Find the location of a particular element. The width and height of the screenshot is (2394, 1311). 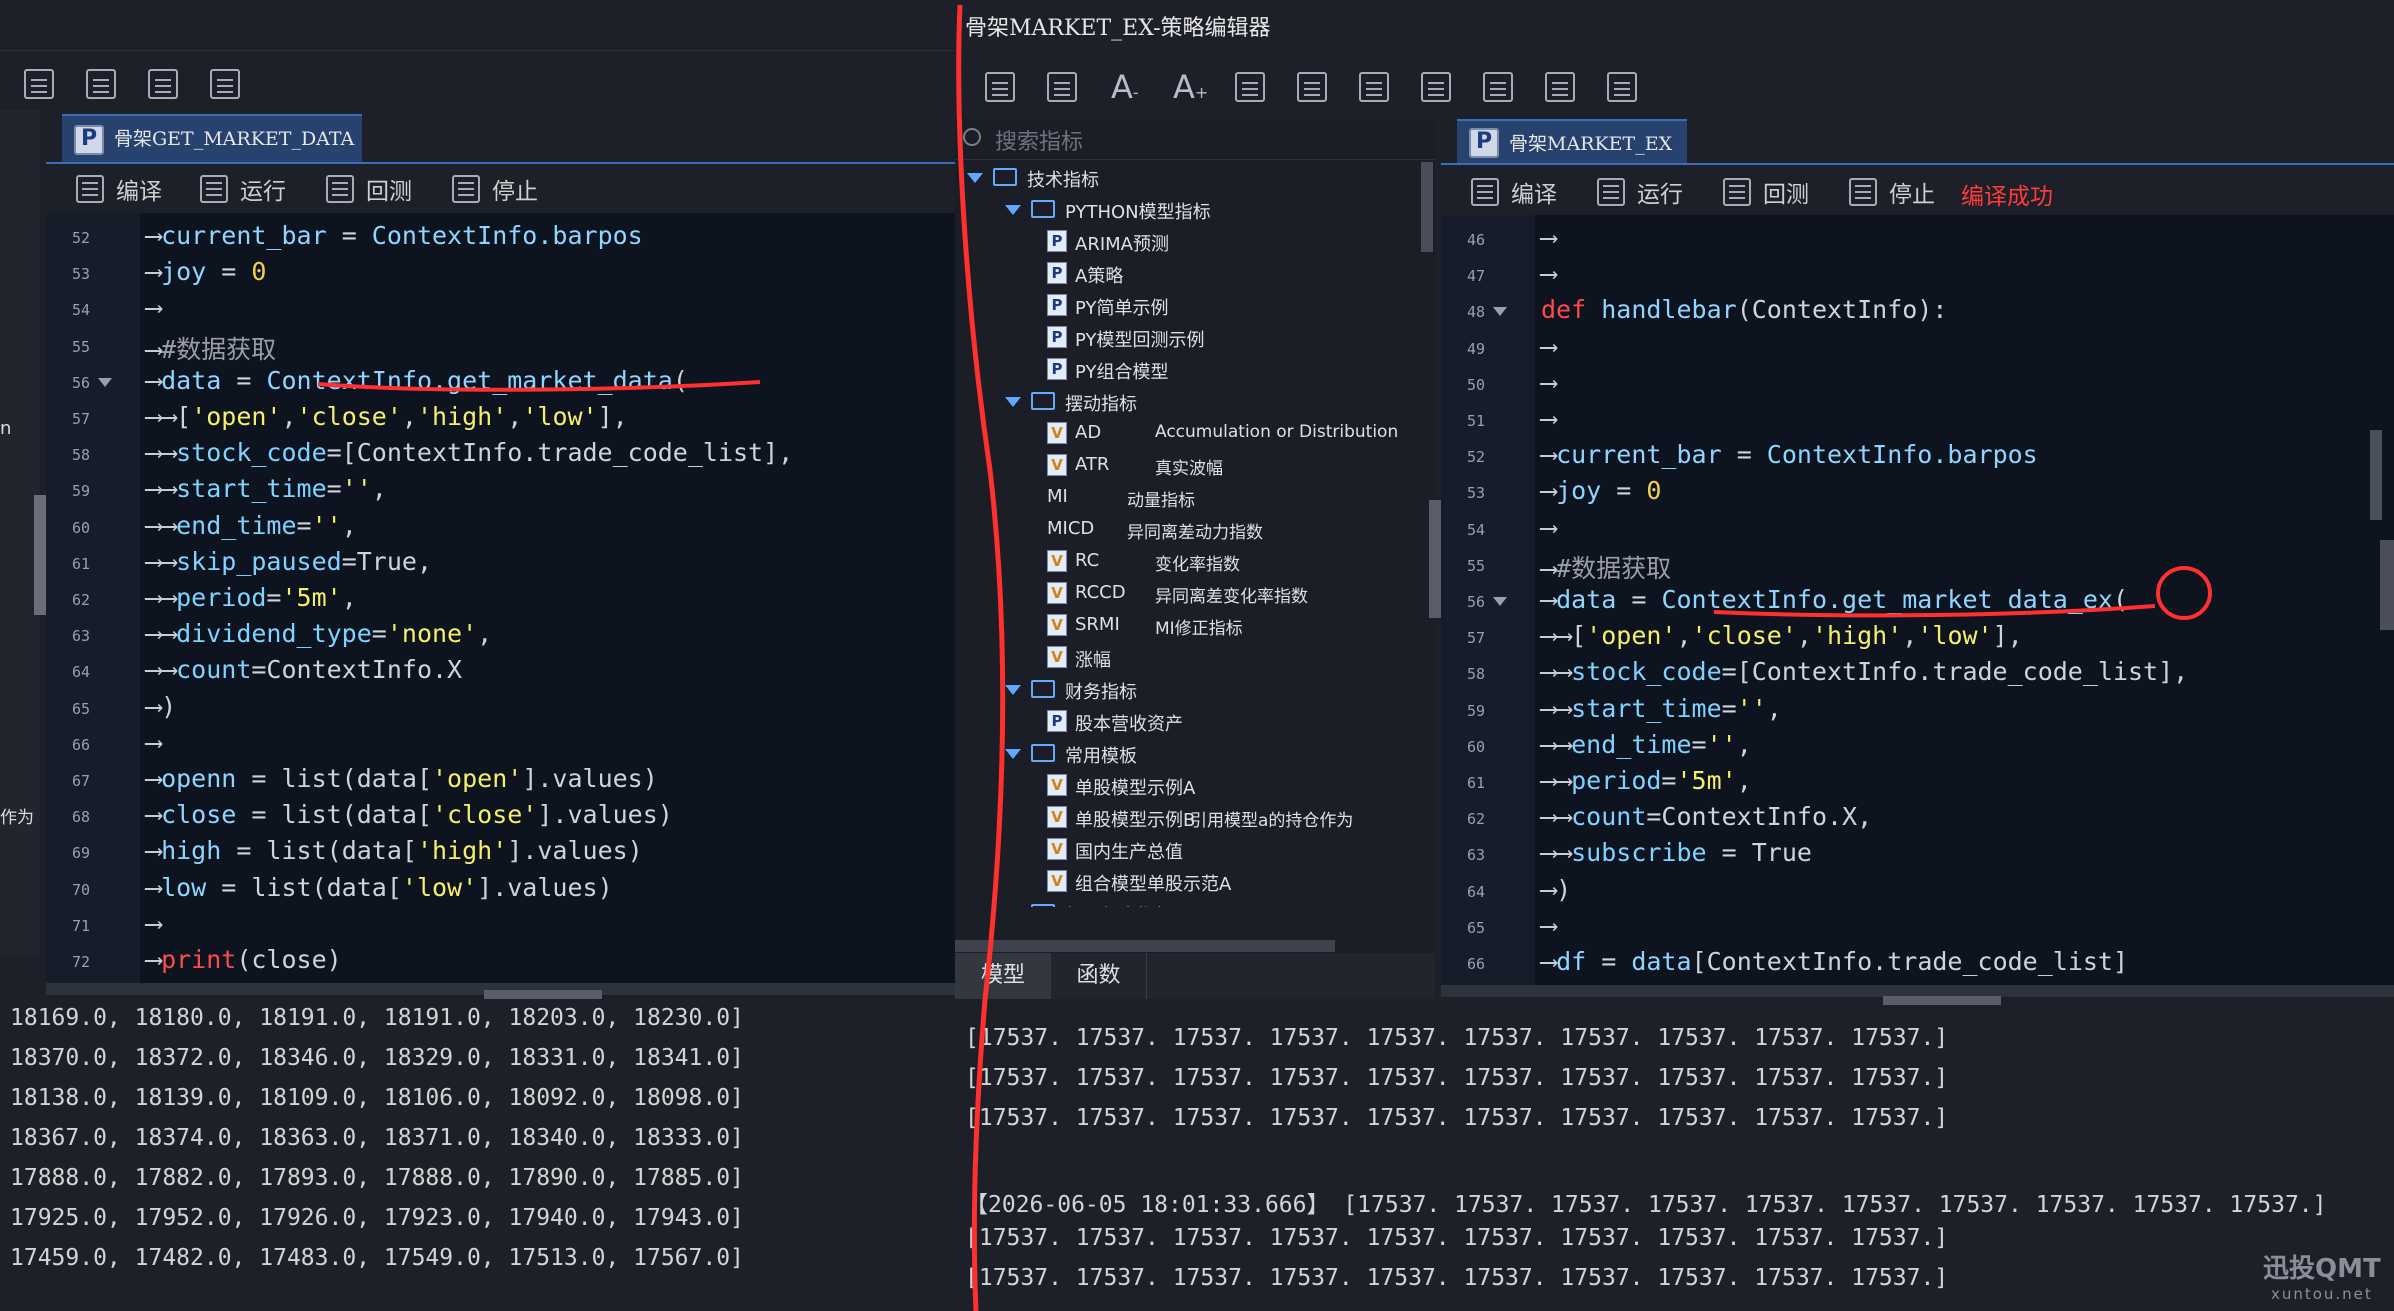

annotation-circle-ex is located at coordinates (2184, 593).